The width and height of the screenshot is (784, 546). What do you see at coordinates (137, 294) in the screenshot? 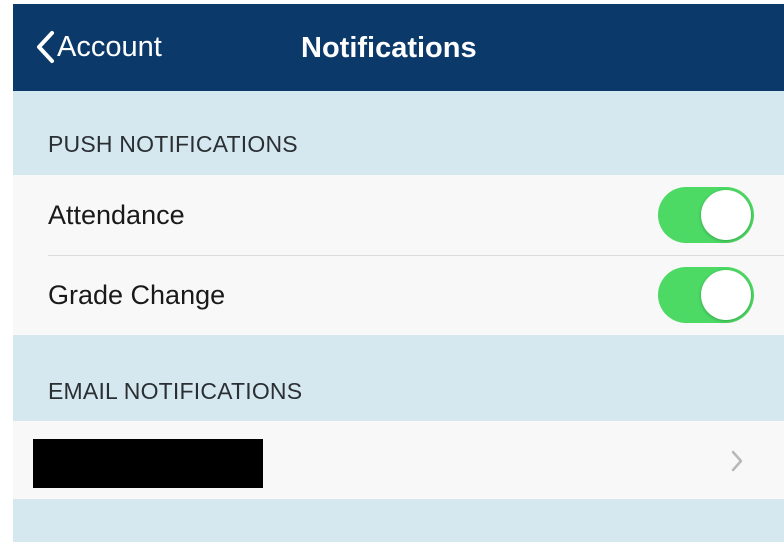
I see `grade-change-label: Grade Change` at bounding box center [137, 294].